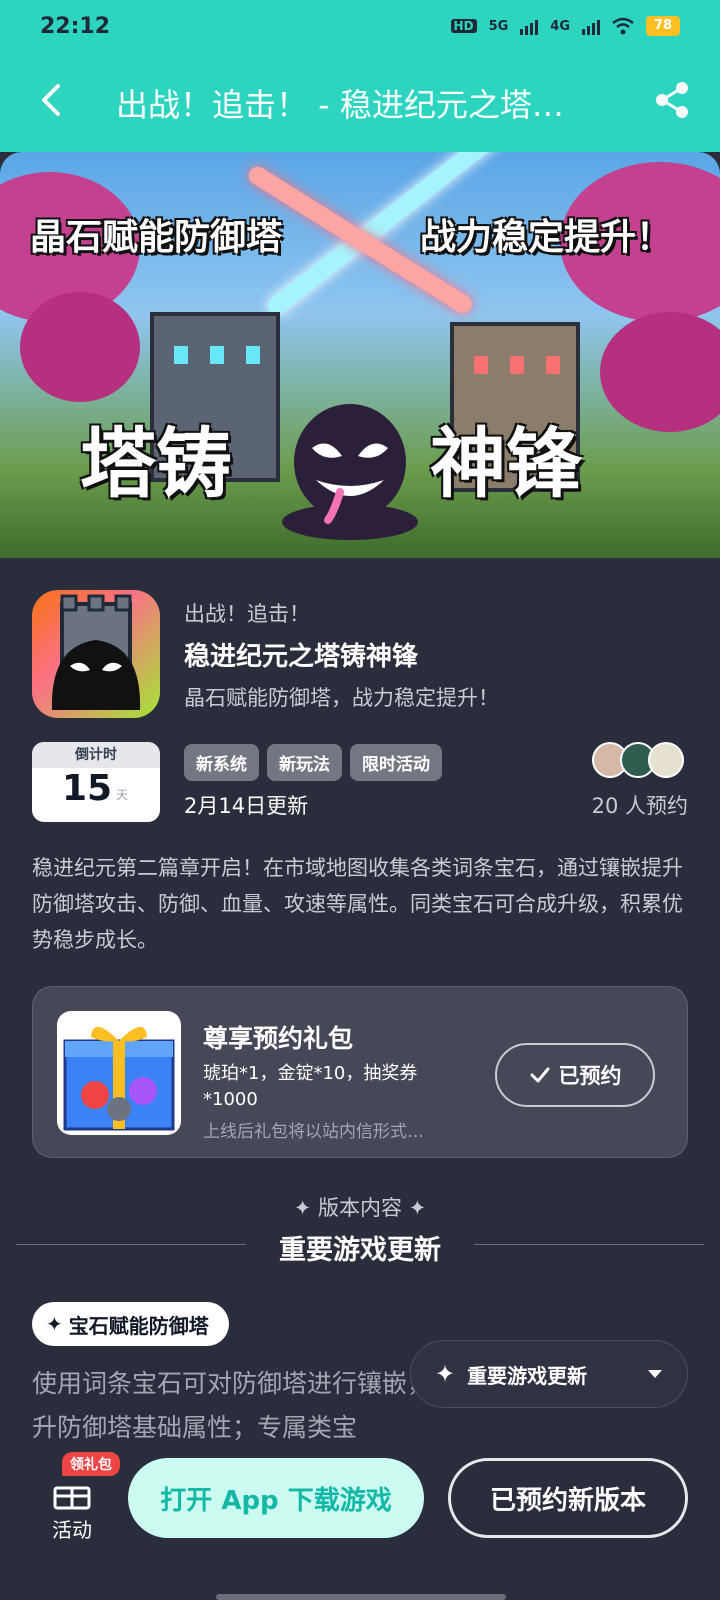  Describe the element at coordinates (310, 1086) in the screenshot. I see `gift-items: 琥珀*1，金锭*10，抽奖券*1000` at that location.